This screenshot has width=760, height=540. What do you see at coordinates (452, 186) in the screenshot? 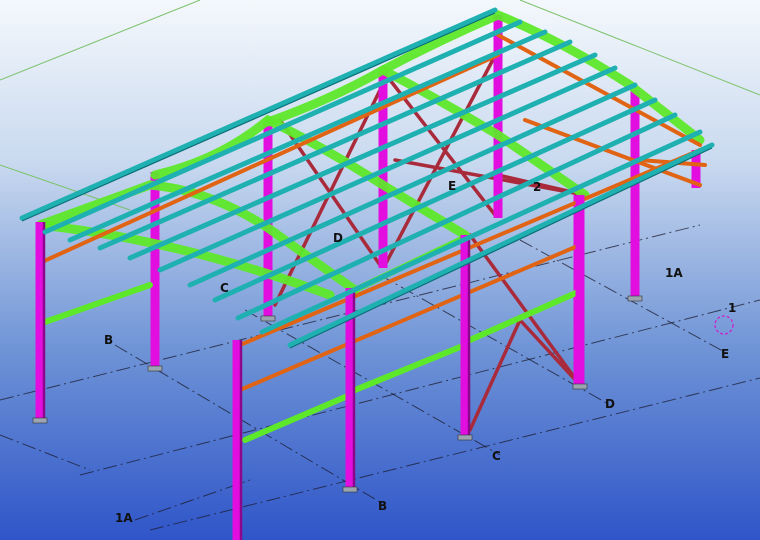
I see `grid-label-E-roof: E` at bounding box center [452, 186].